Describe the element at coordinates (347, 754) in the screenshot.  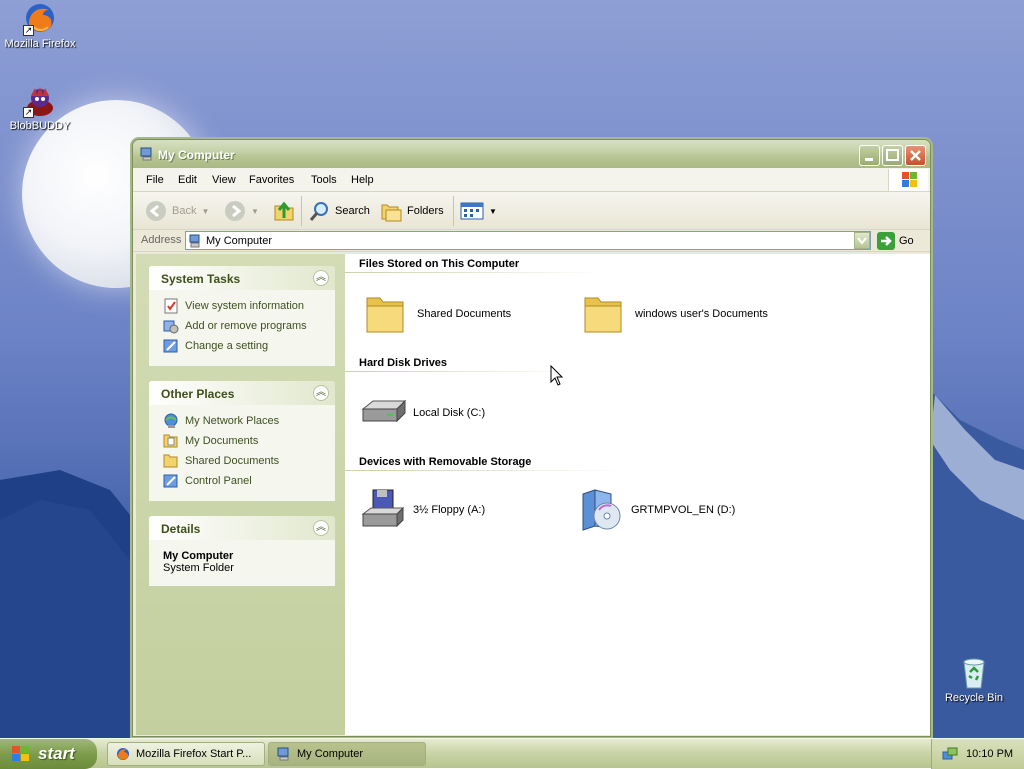
I see `taskbar-my-computer: My Computer` at that location.